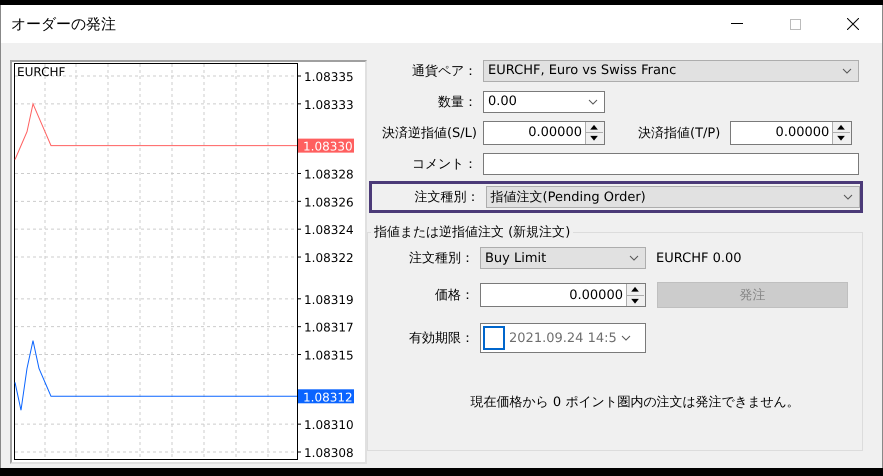 The image size is (883, 476). I want to click on stop-loss-field: 0.00000, so click(544, 132).